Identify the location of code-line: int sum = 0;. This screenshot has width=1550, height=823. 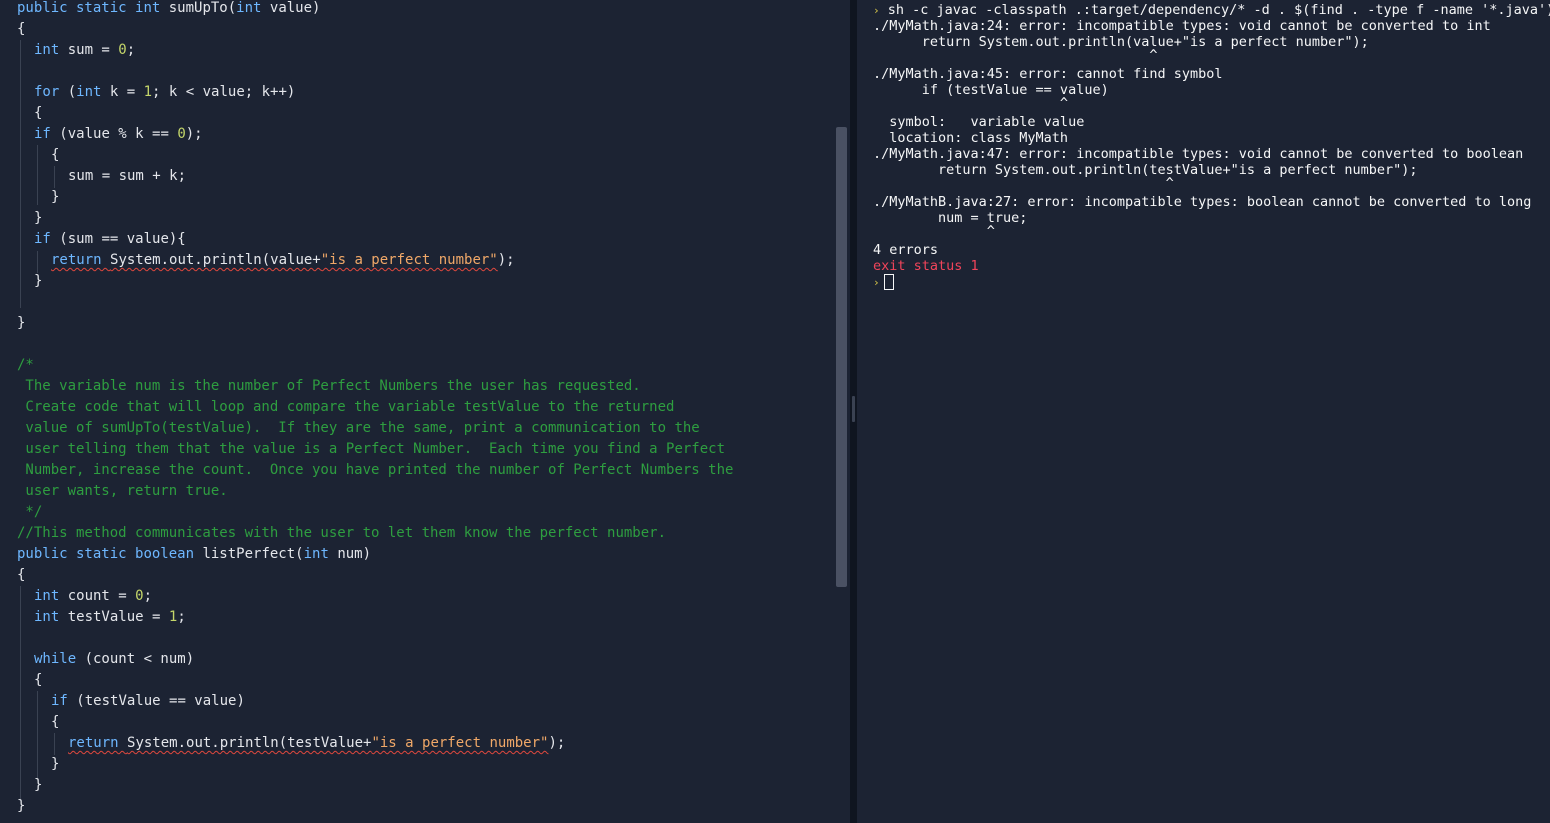
(84, 50).